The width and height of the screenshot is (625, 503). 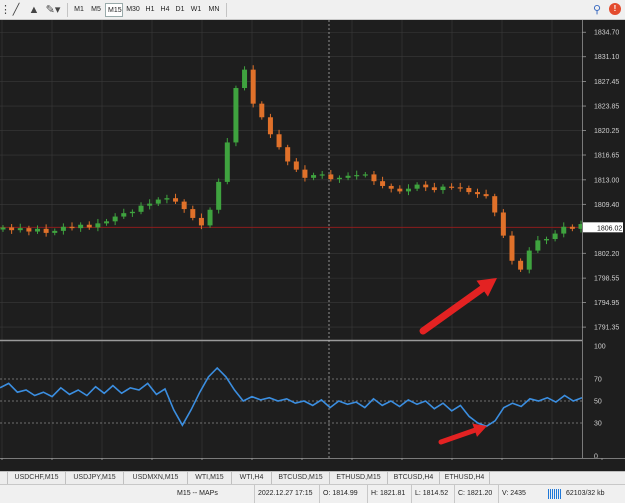 What do you see at coordinates (37, 478) in the screenshot?
I see `tab-usdchf-m15: USDCHF,M15` at bounding box center [37, 478].